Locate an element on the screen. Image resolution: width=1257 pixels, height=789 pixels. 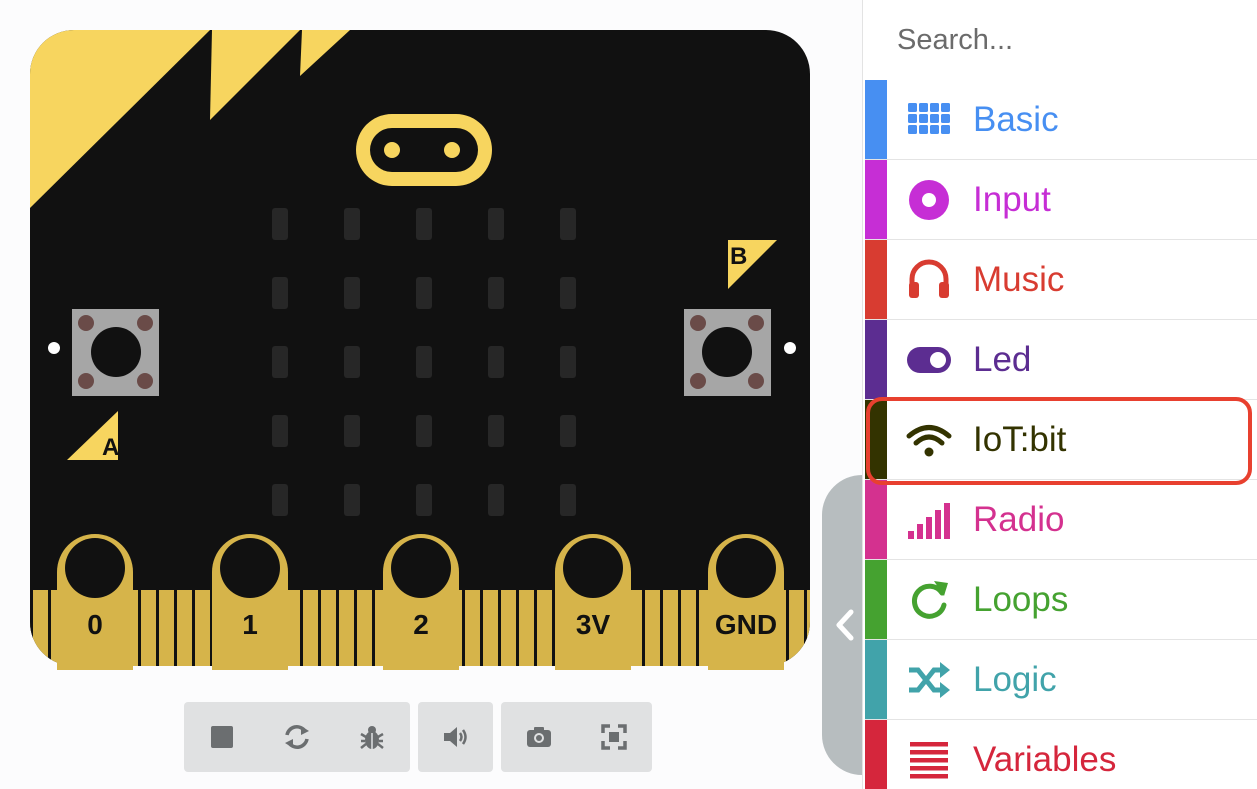
search-input is located at coordinates (1076, 40).